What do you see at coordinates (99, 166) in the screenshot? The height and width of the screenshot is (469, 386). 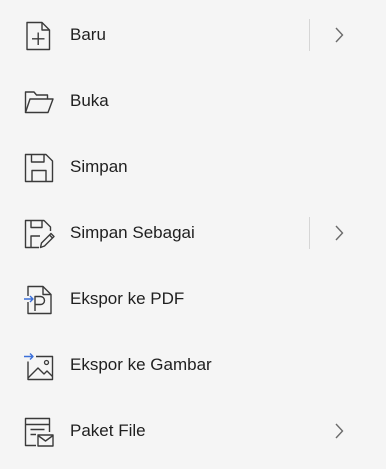 I see `menu-item-label: Simpan` at bounding box center [99, 166].